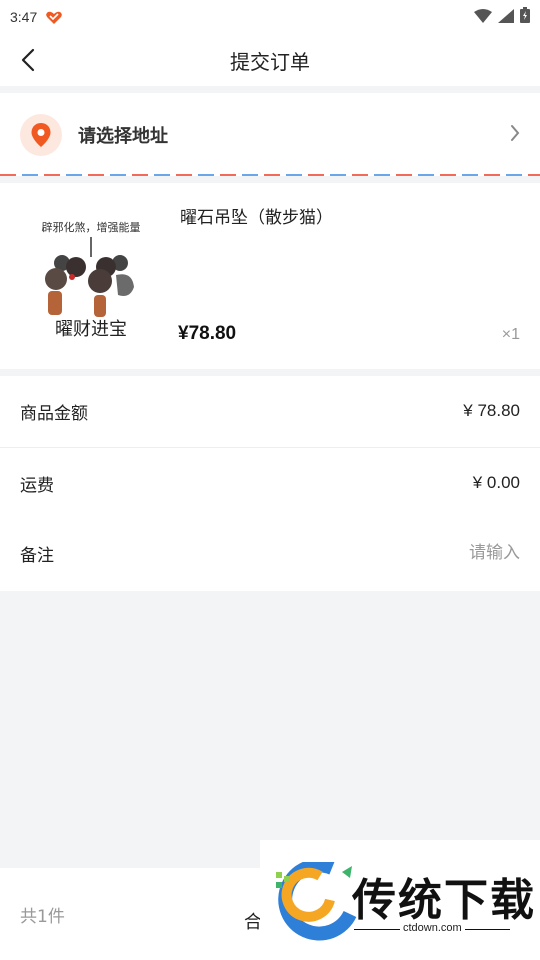 Image resolution: width=540 pixels, height=960 pixels. I want to click on product-price: ¥78.80, so click(207, 333).